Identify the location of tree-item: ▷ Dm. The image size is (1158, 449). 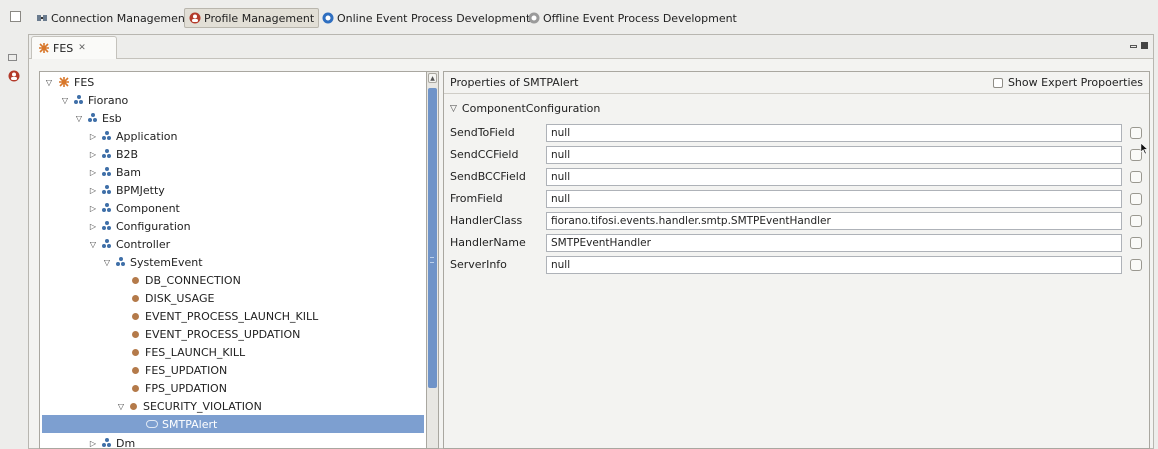
(111, 441).